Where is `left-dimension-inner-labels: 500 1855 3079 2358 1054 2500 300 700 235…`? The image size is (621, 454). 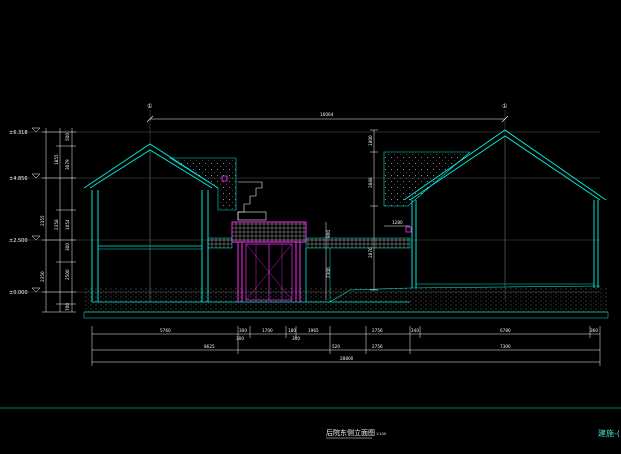 left-dimension-inner-labels: 500 1855 3079 2358 1054 2500 300 700 235… is located at coordinates (55, 222).